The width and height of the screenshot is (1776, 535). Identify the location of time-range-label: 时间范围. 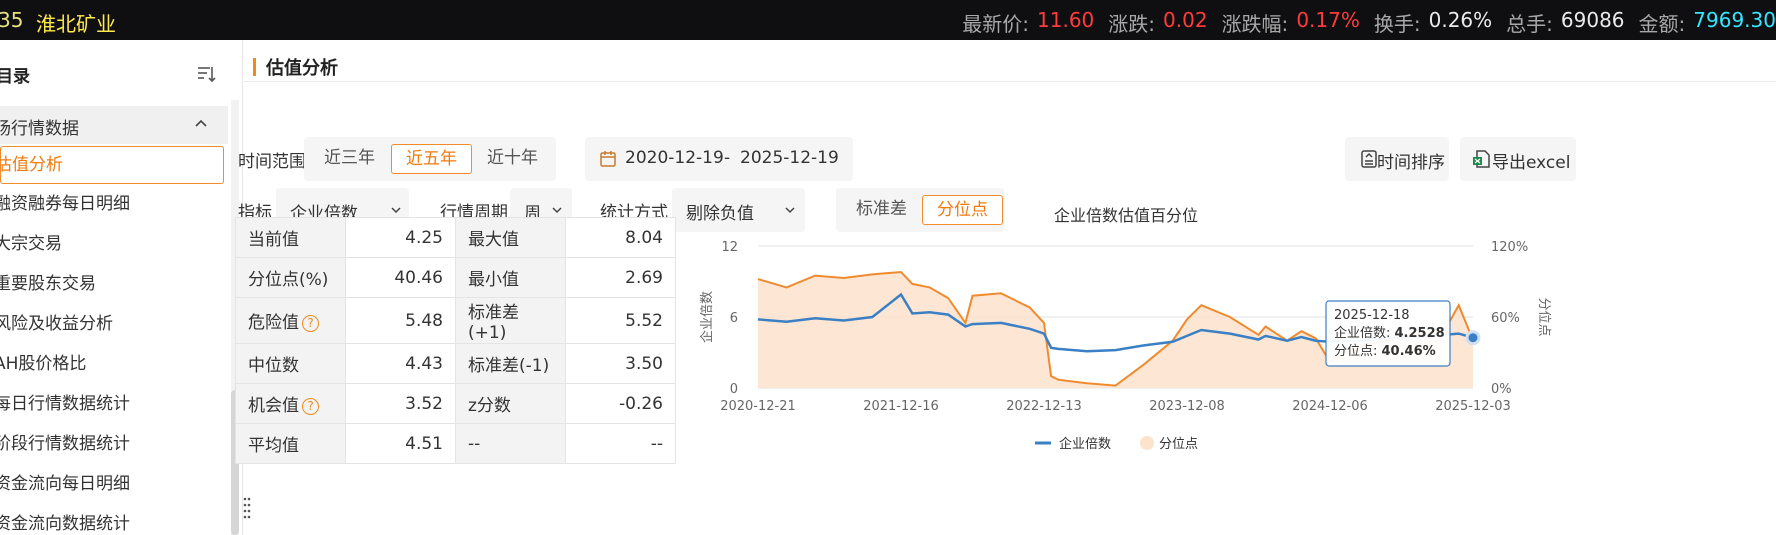
(272, 162).